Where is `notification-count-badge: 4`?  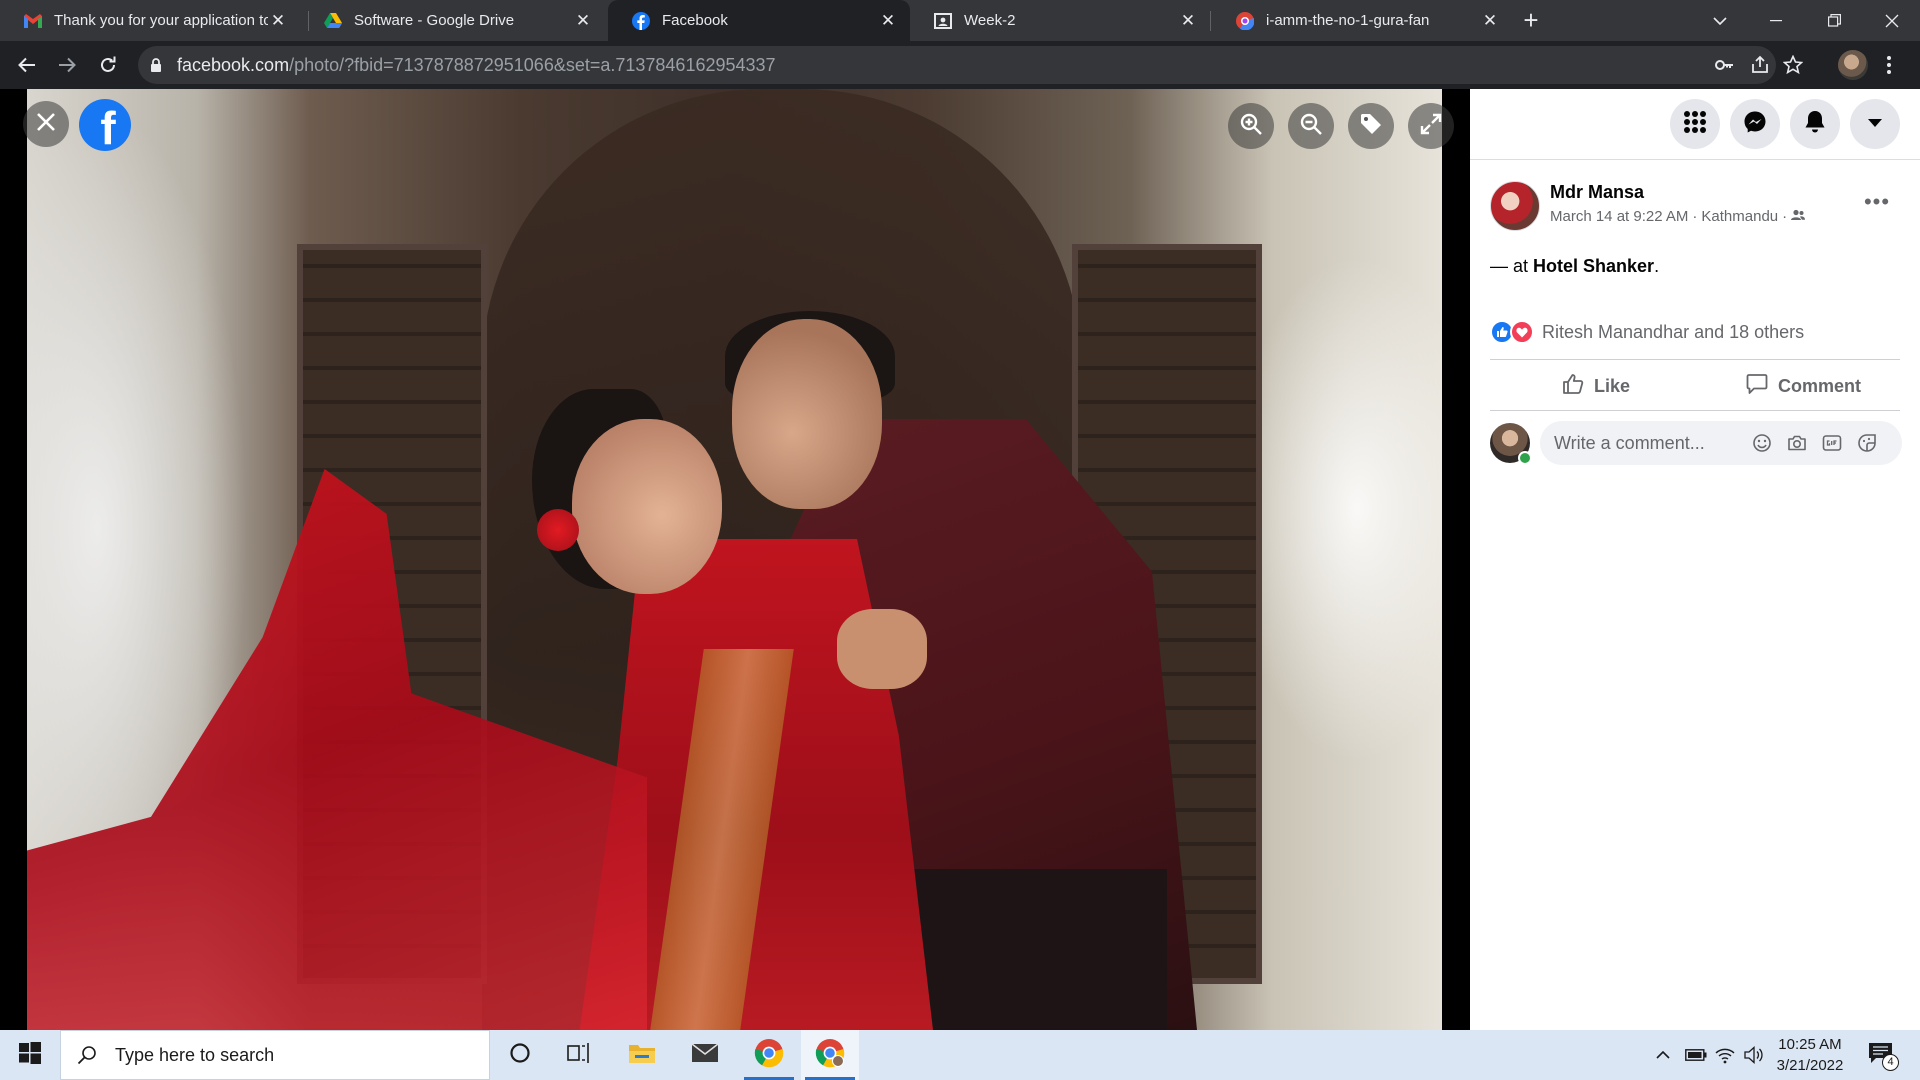 notification-count-badge: 4 is located at coordinates (1890, 1062).